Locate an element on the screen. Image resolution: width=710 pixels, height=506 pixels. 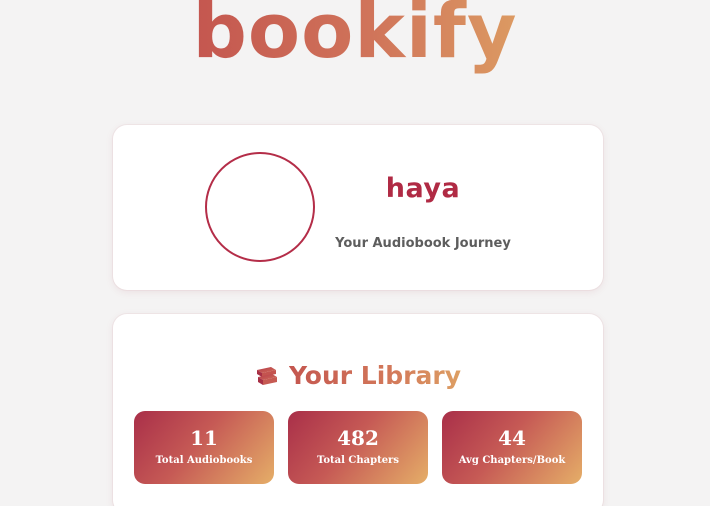
stat-value: 11 is located at coordinates (204, 438).